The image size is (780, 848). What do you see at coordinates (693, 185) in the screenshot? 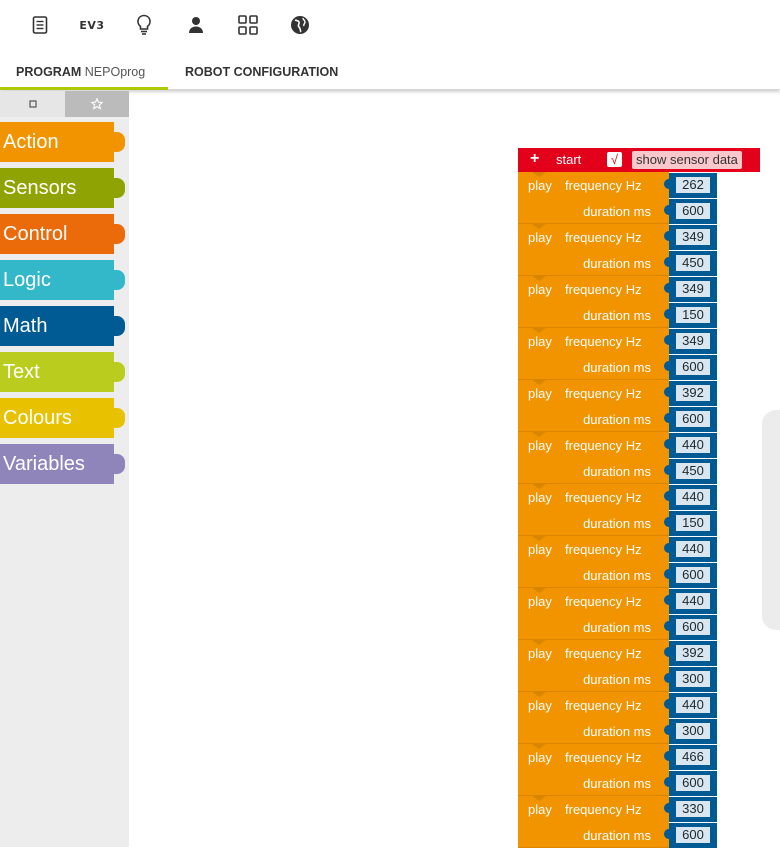
I see `frequency-value-field: 262` at bounding box center [693, 185].